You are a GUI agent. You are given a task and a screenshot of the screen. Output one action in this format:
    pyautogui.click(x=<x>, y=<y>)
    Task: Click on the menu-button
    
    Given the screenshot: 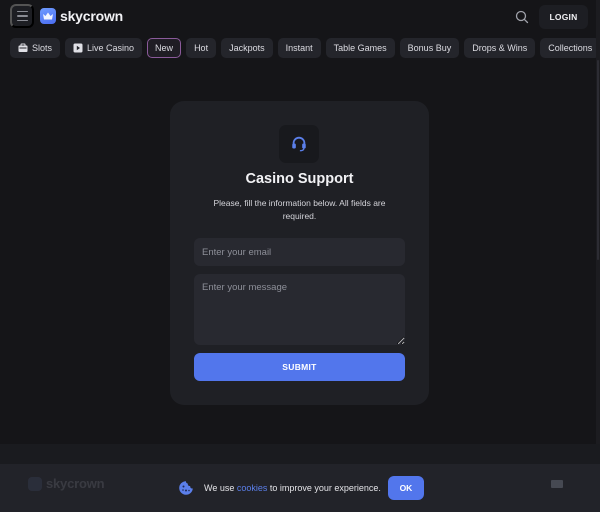 What is the action you would take?
    pyautogui.click(x=22, y=16)
    